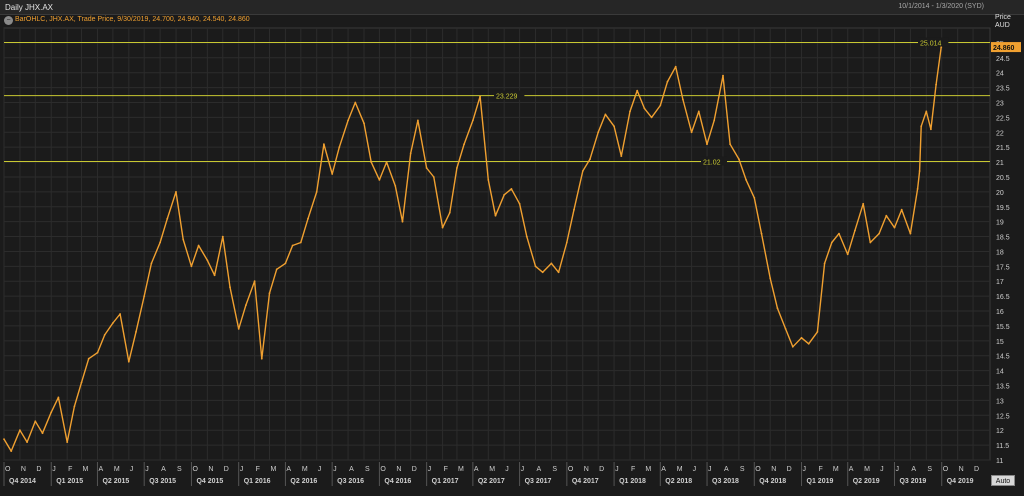  I want to click on y-tick-label: 22.5, so click(1003, 118).